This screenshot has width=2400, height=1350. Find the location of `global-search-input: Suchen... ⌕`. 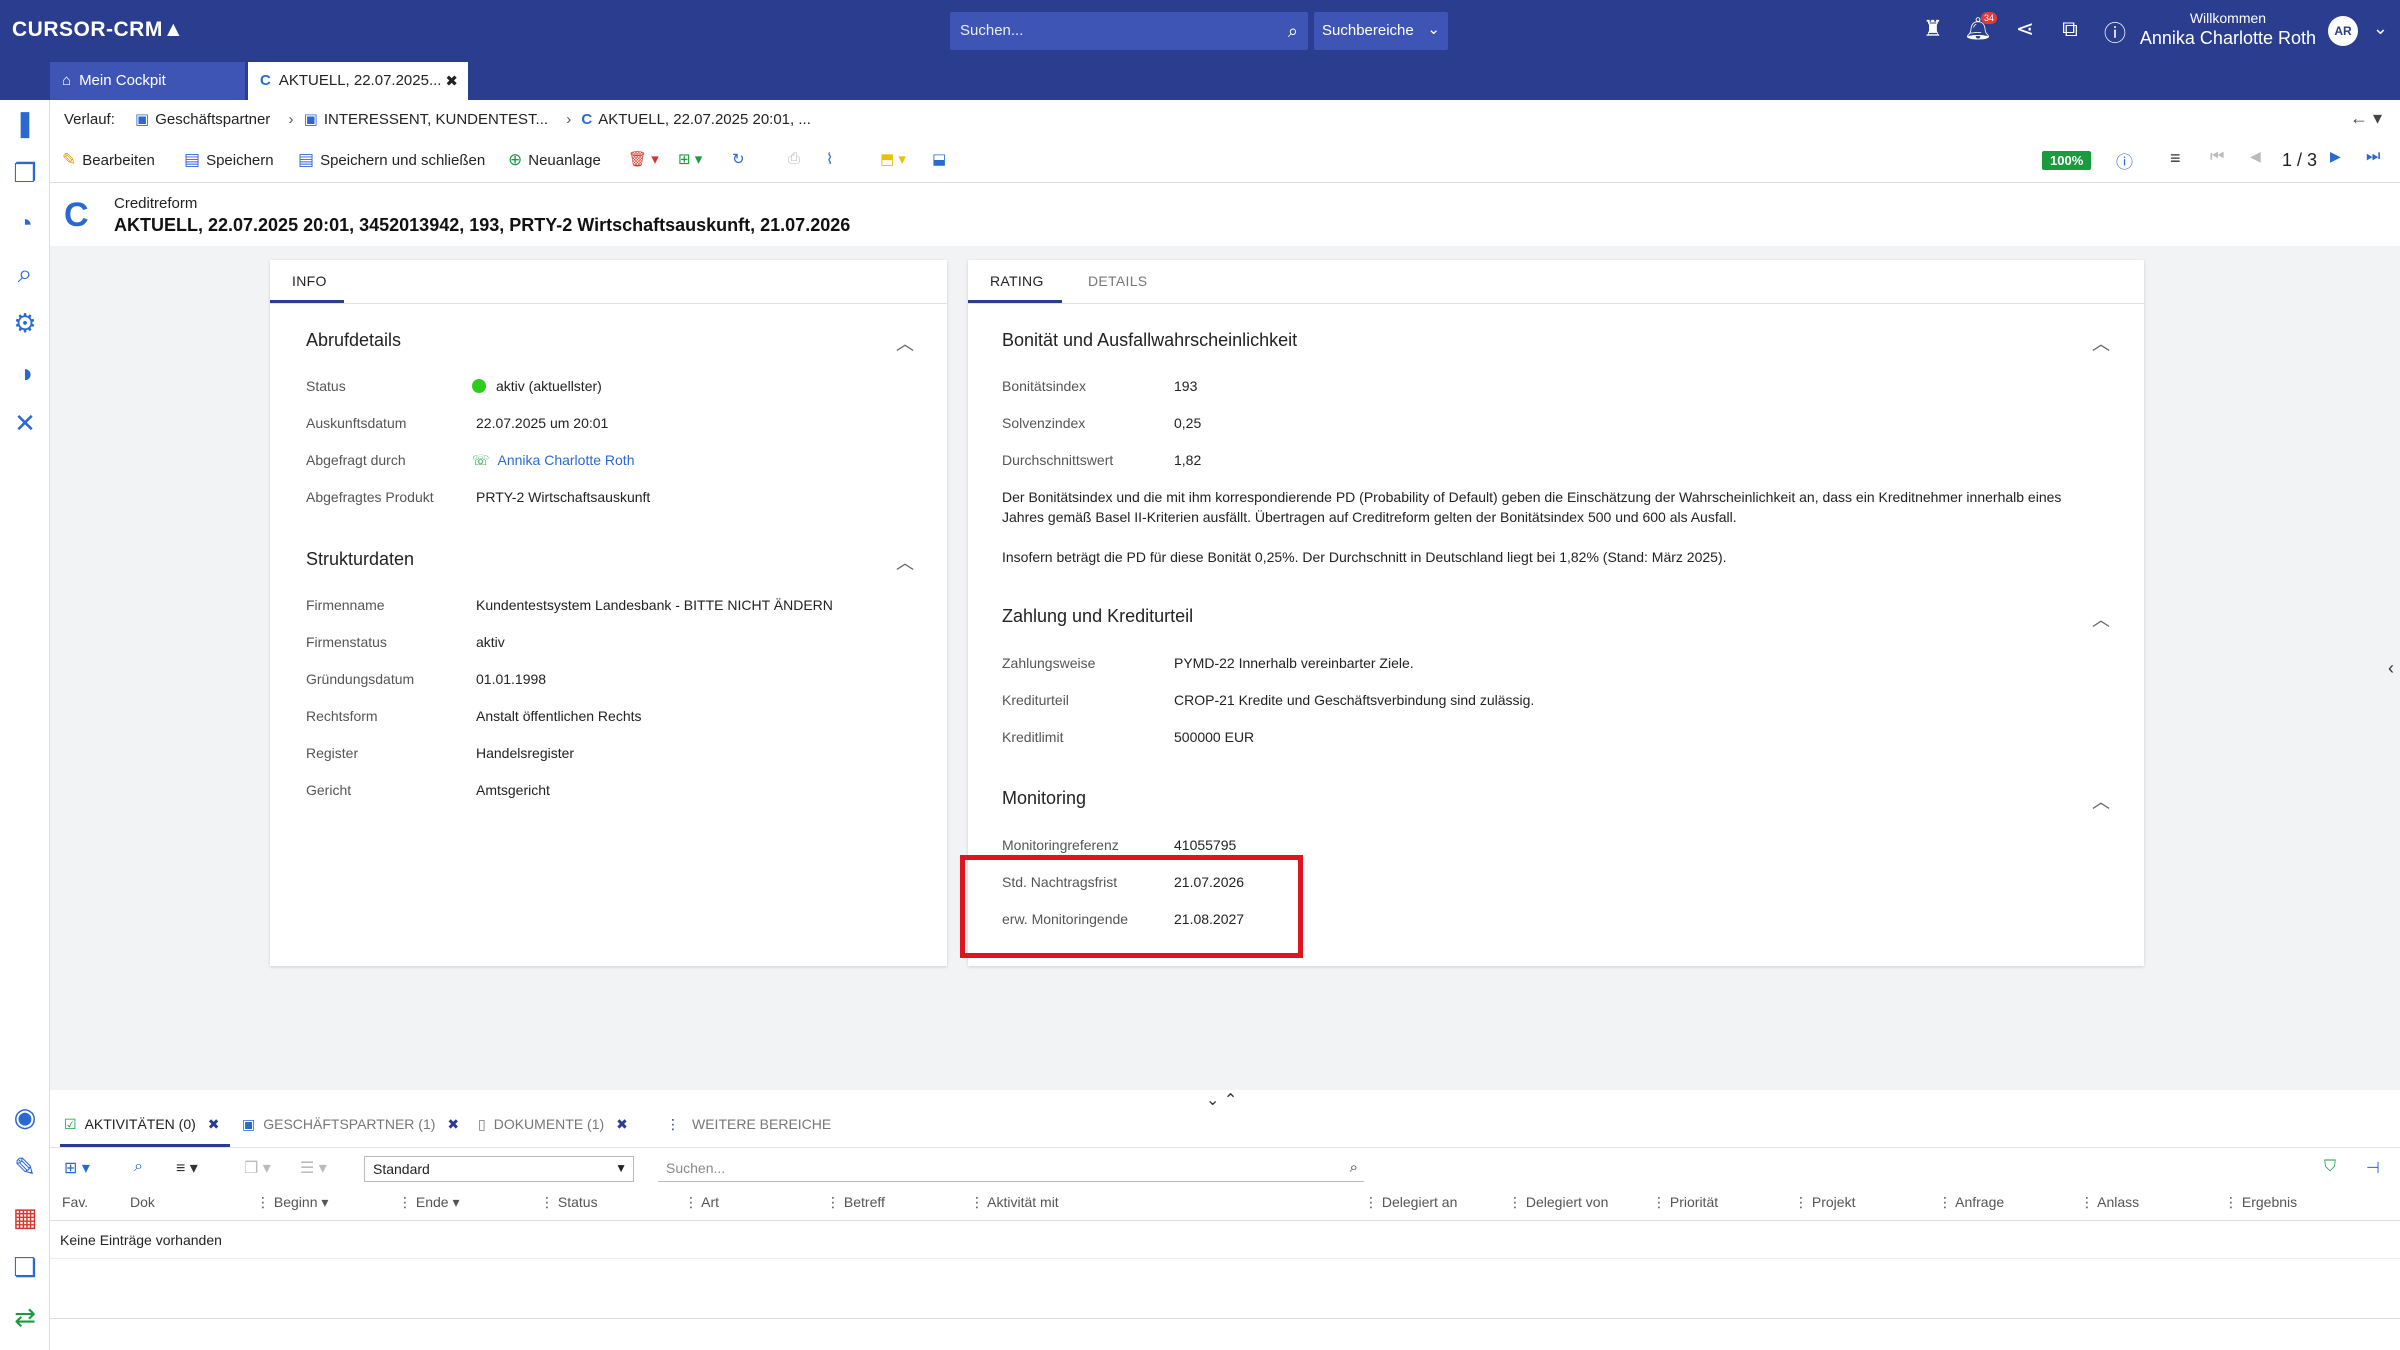

global-search-input: Suchen... ⌕ is located at coordinates (1129, 31).